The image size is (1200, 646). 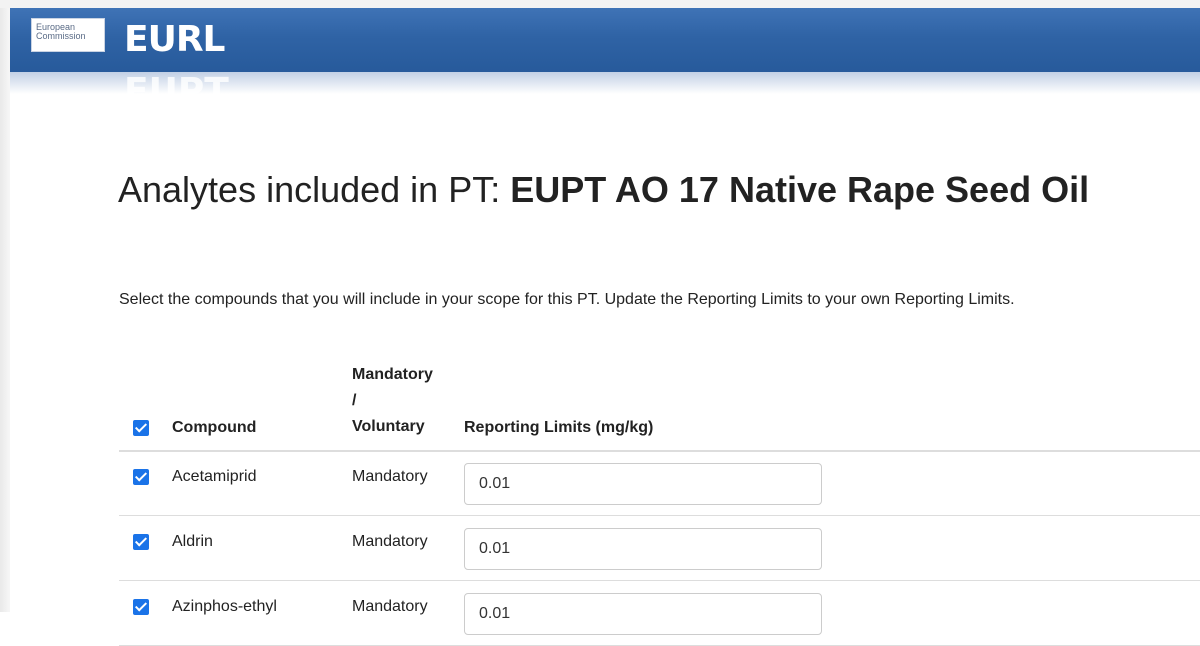 I want to click on select-all-checkbox, so click(x=141, y=428).